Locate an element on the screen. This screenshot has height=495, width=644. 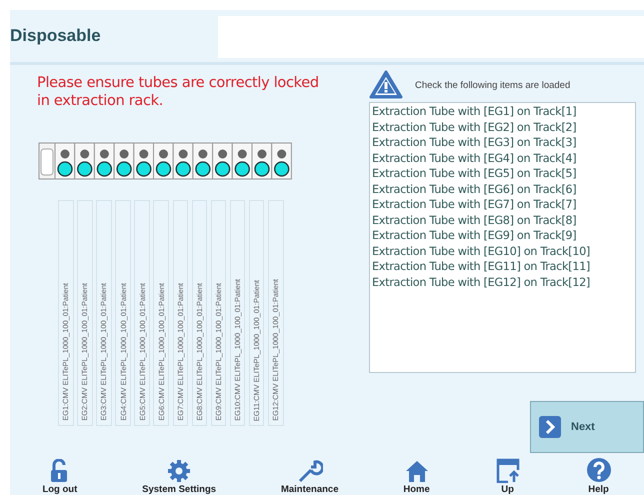
checklist-item: Extraction Tube with [EG6] on Track[6] is located at coordinates (475, 189).